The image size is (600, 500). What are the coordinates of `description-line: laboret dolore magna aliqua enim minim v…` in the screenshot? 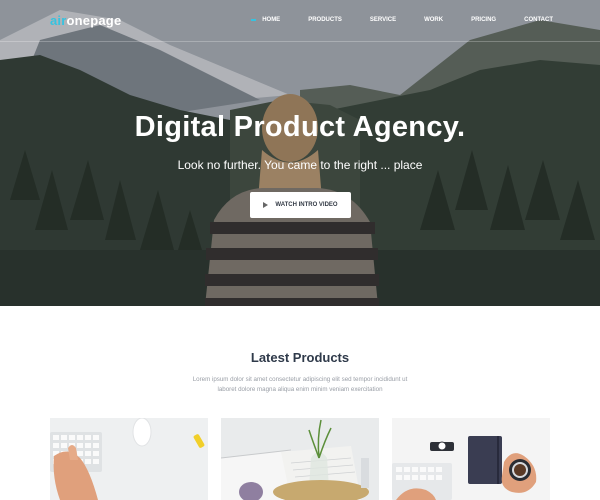 It's located at (300, 389).